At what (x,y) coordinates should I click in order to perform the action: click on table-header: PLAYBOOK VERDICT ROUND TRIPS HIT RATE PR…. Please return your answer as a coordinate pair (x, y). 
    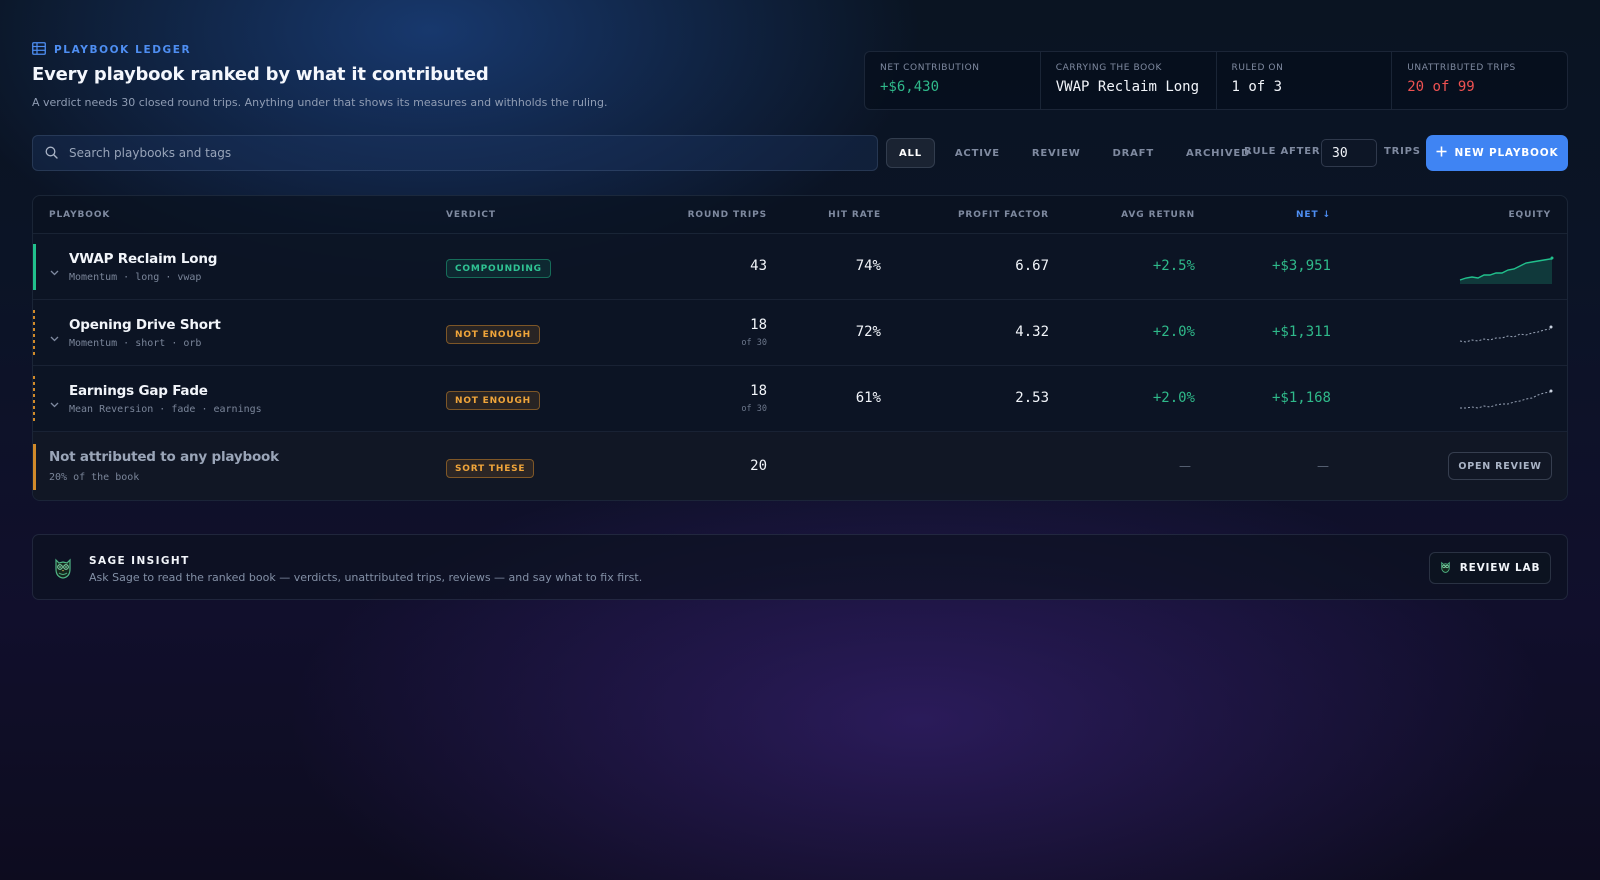
    Looking at the image, I should click on (800, 215).